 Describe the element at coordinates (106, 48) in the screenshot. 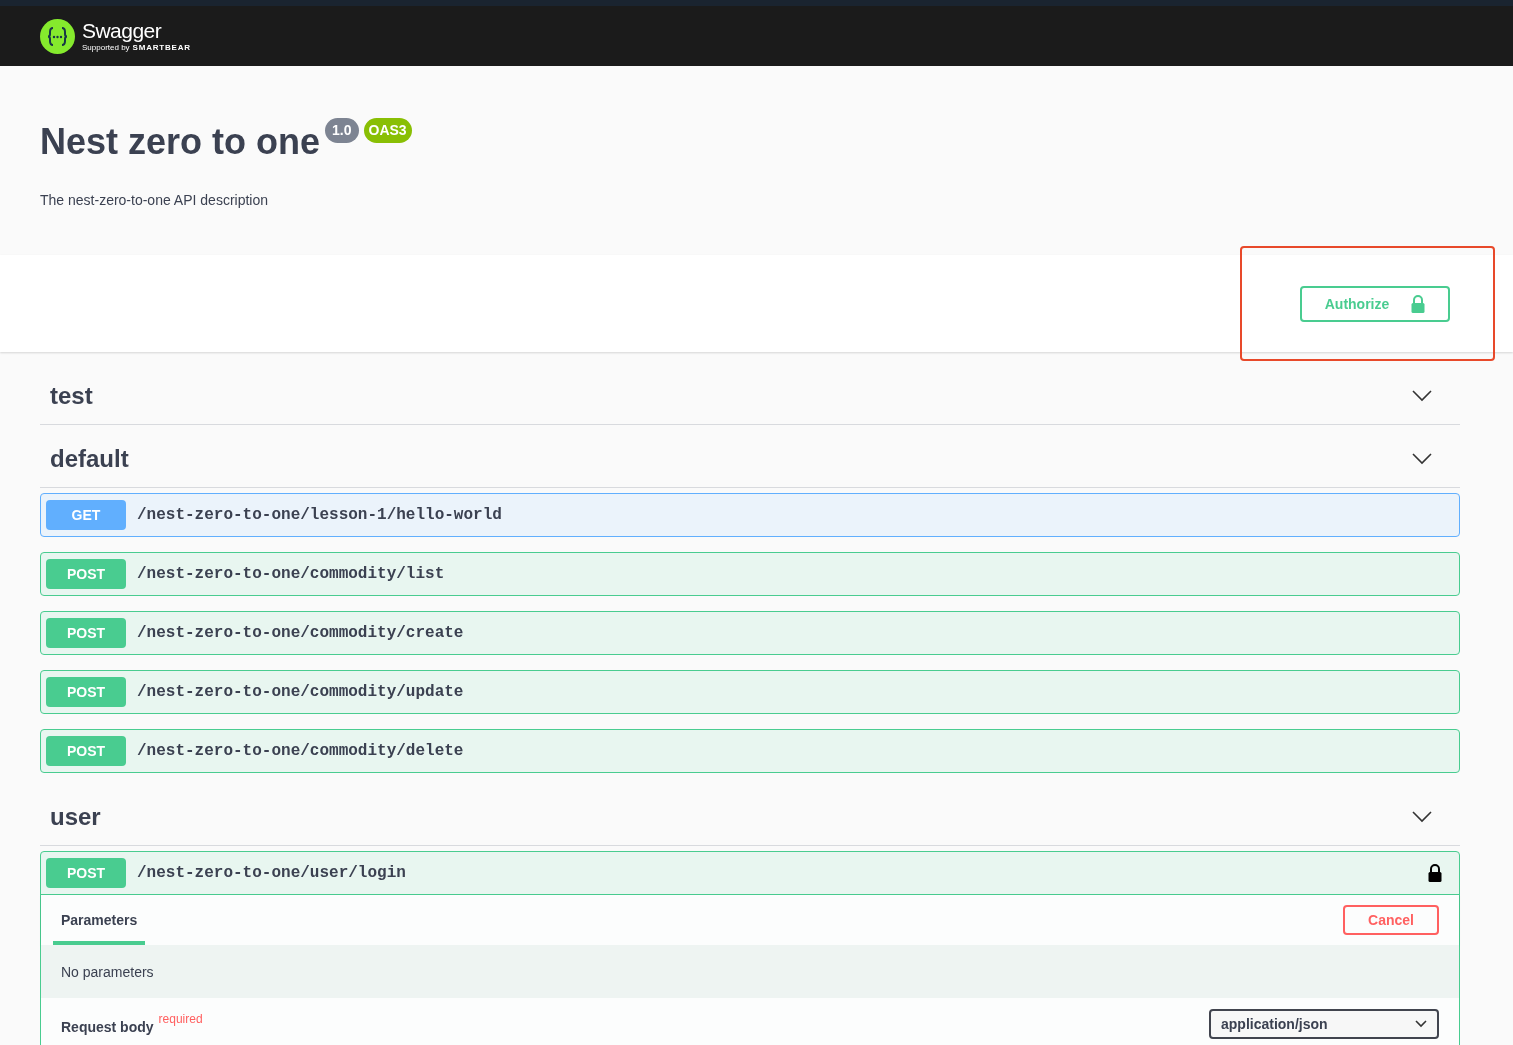

I see `logo-tagline: Supported by` at that location.